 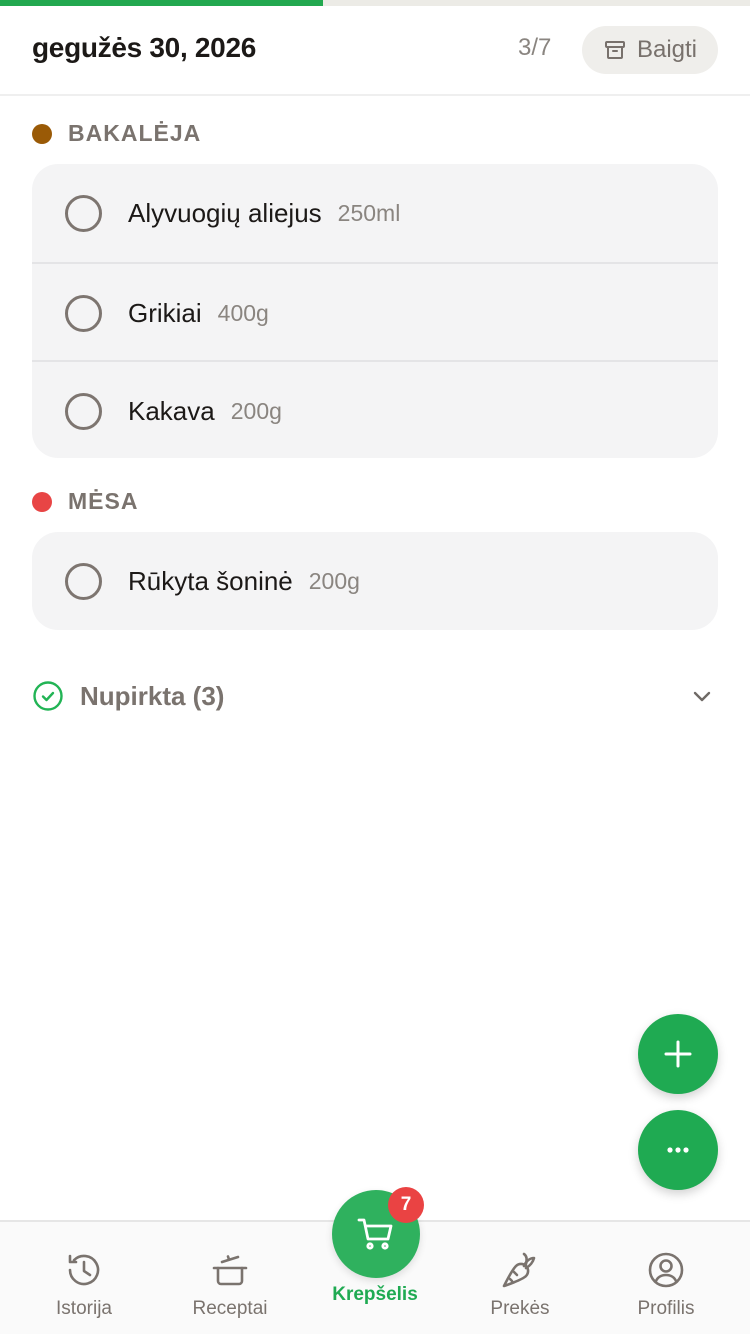 I want to click on list-item: Kakava 200g, so click(x=375, y=409).